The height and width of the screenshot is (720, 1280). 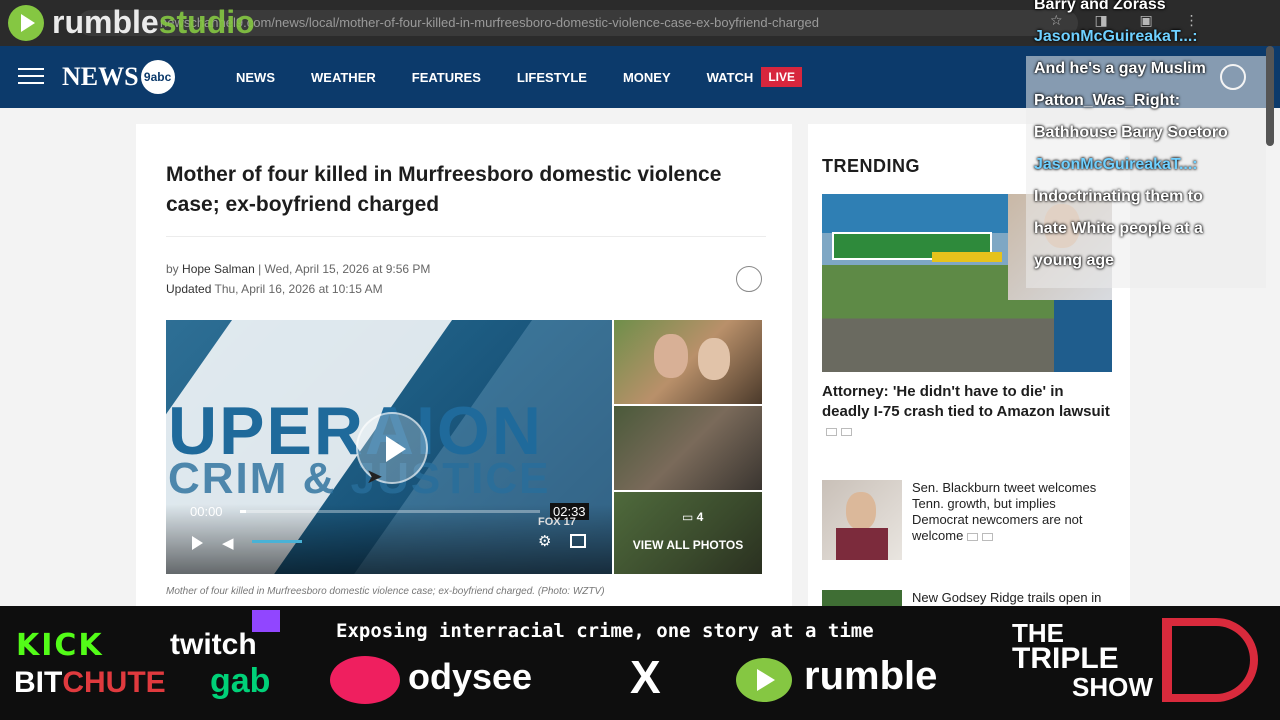 I want to click on chat-message: Bathhouse Barry Soetoro, so click(x=1131, y=132).